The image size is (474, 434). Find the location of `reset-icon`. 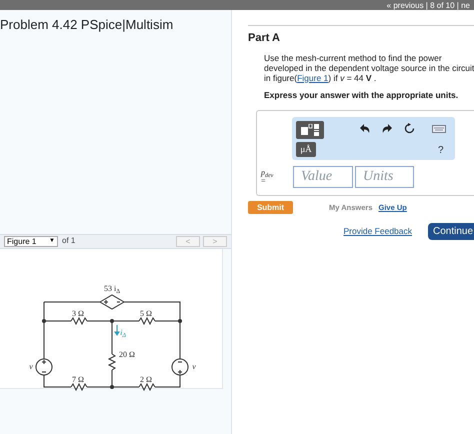

reset-icon is located at coordinates (409, 128).